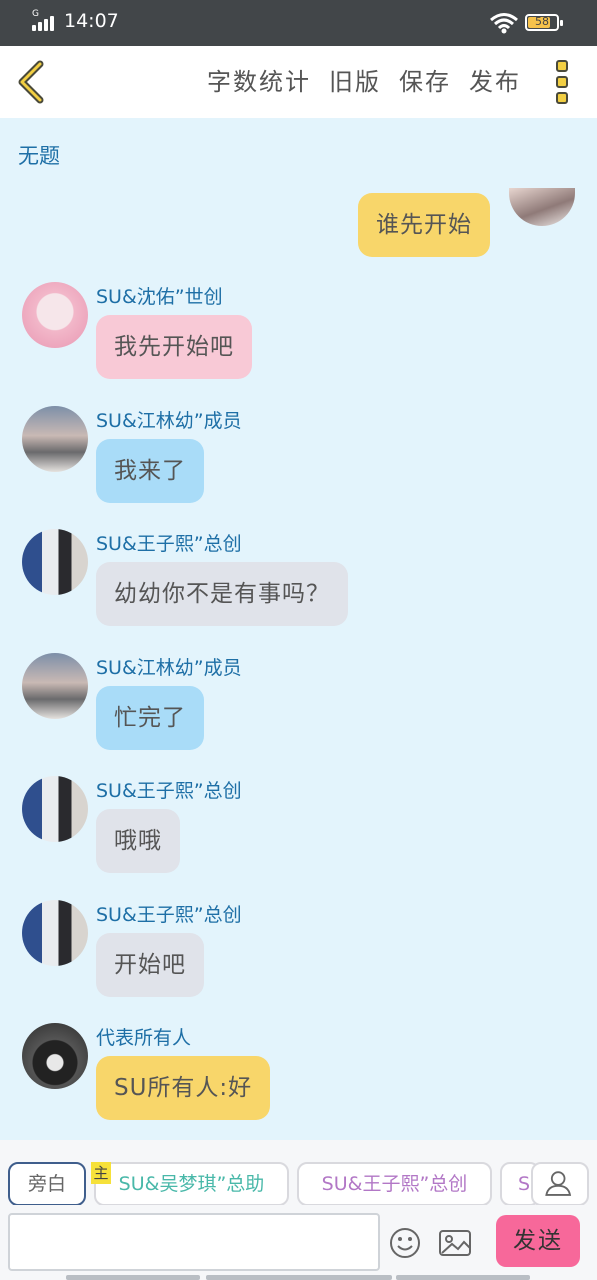 Image resolution: width=597 pixels, height=1280 pixels. I want to click on person-icon, so click(558, 1183).